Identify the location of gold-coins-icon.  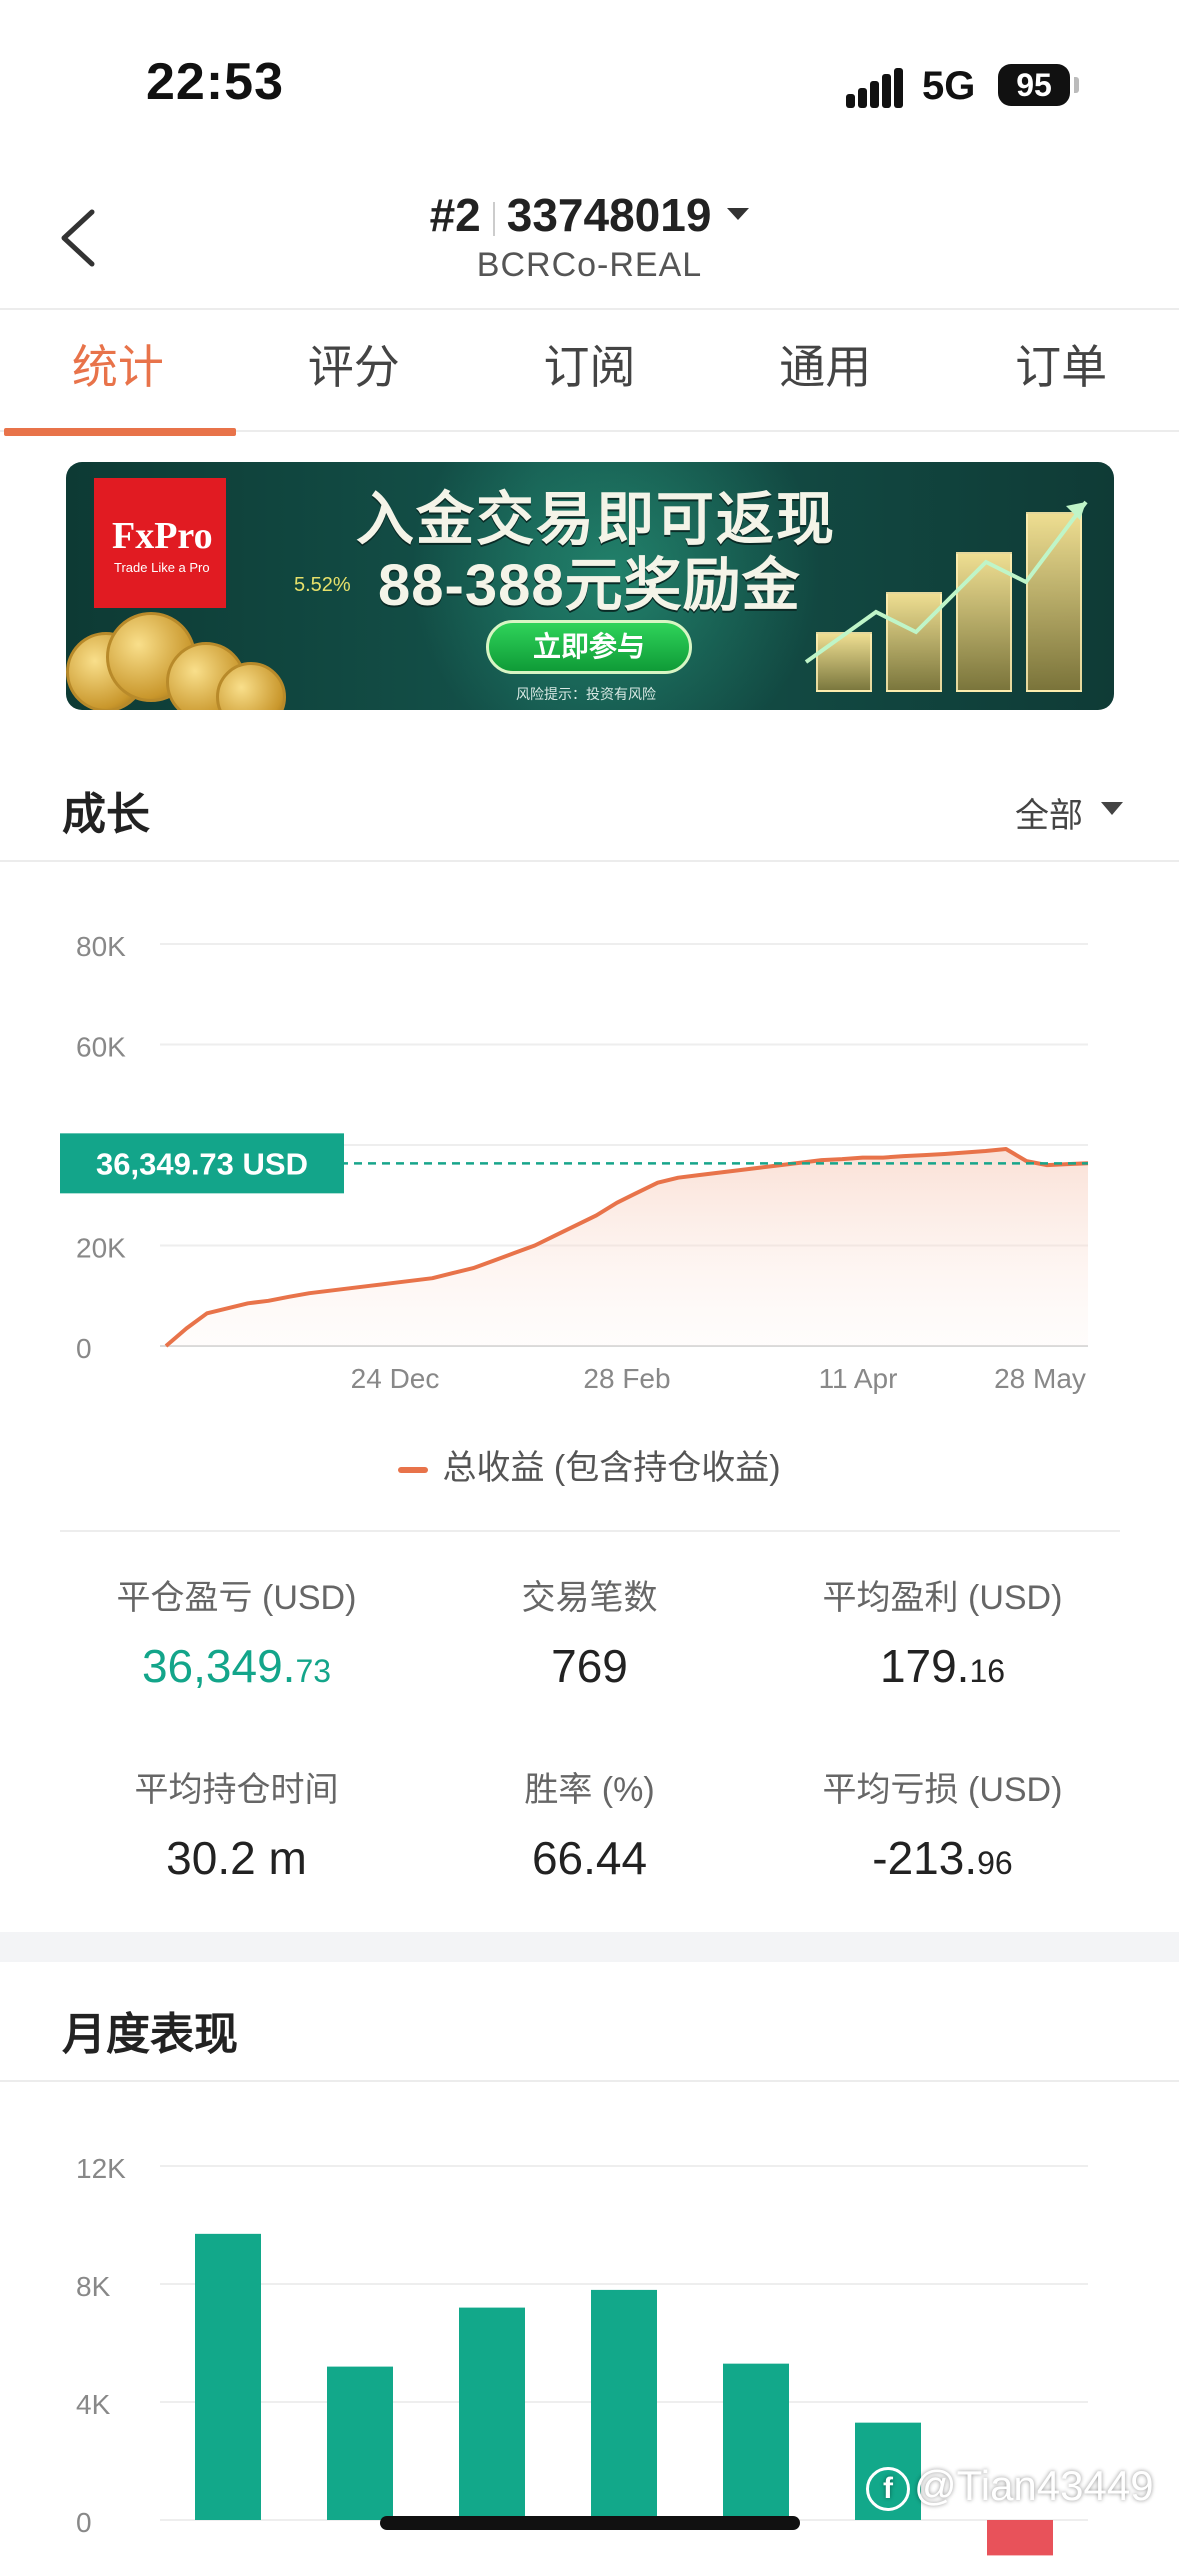
(176, 656).